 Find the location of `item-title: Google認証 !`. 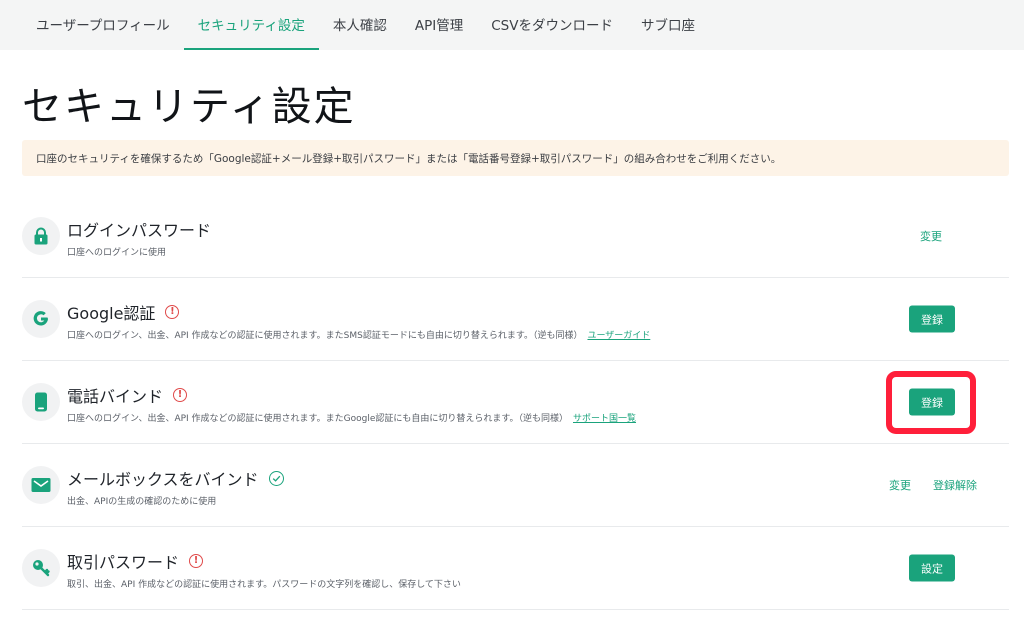

item-title: Google認証 ! is located at coordinates (123, 312).